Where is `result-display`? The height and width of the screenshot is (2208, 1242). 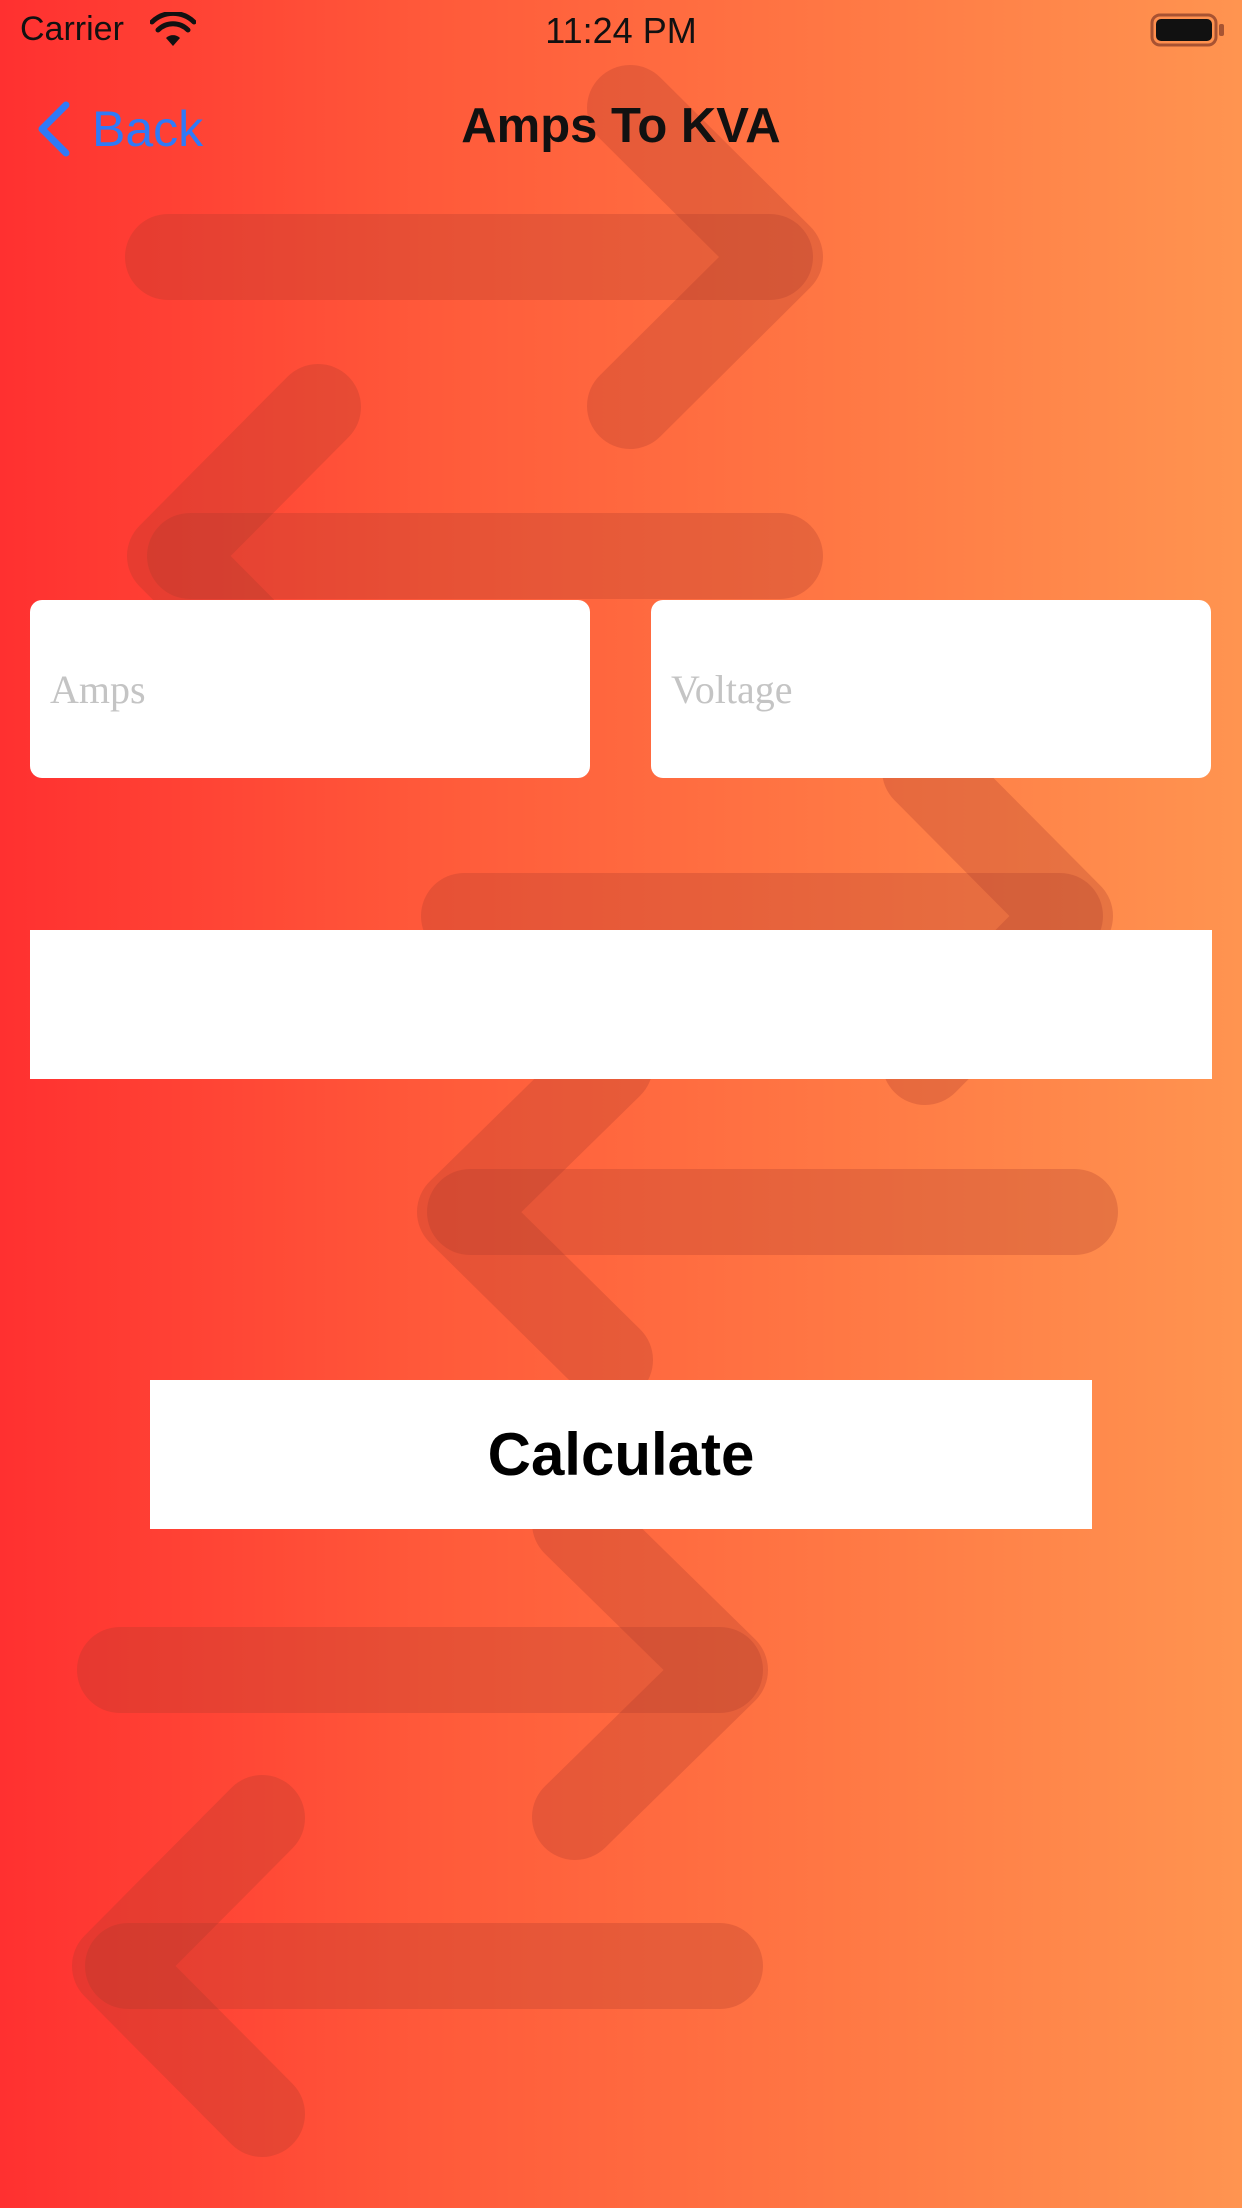 result-display is located at coordinates (621, 1004).